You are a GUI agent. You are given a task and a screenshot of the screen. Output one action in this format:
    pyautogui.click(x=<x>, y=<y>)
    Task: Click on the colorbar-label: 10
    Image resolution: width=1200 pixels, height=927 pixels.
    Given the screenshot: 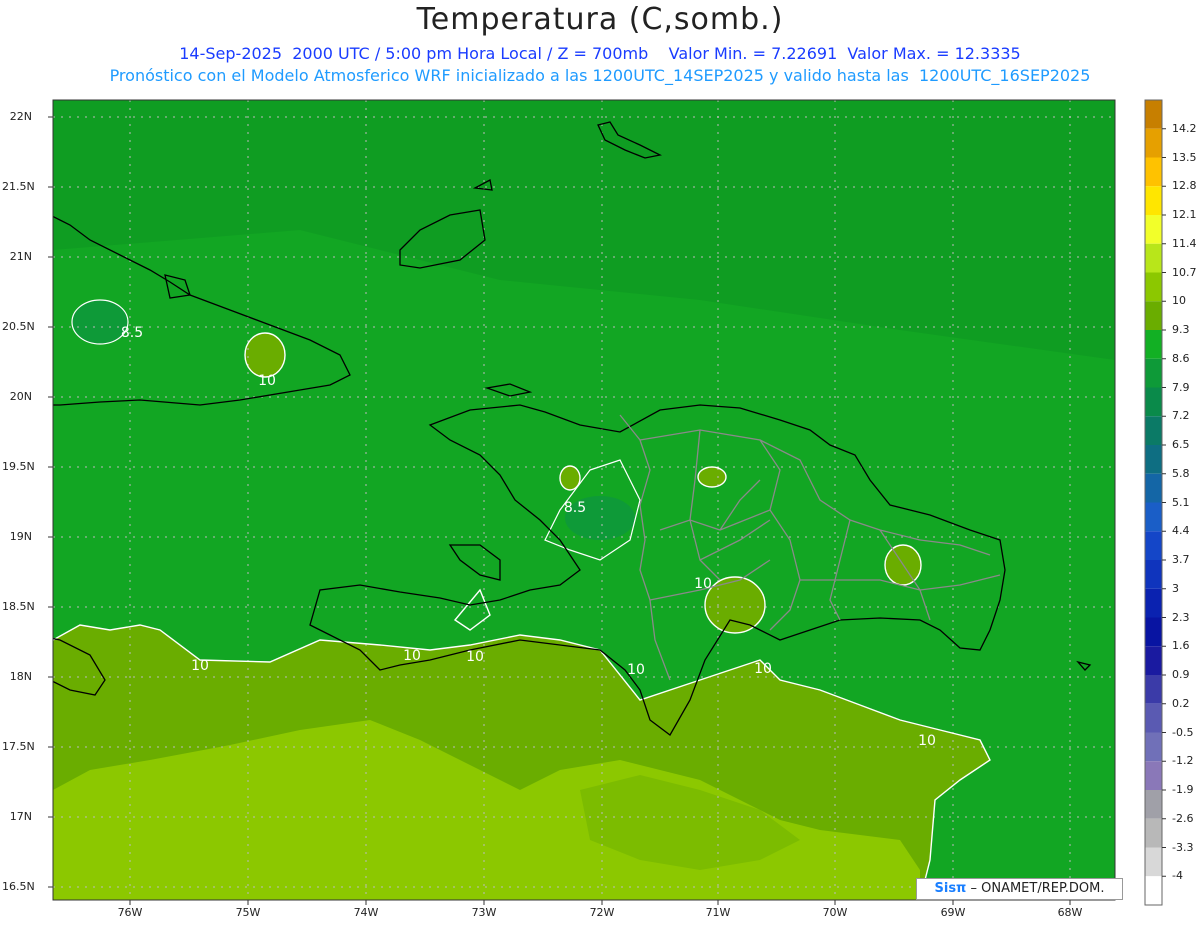 What is the action you would take?
    pyautogui.click(x=1179, y=301)
    